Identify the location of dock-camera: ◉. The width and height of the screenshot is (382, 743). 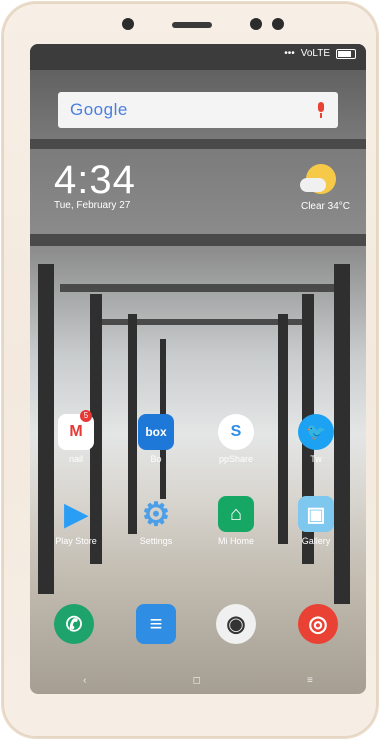
(236, 624).